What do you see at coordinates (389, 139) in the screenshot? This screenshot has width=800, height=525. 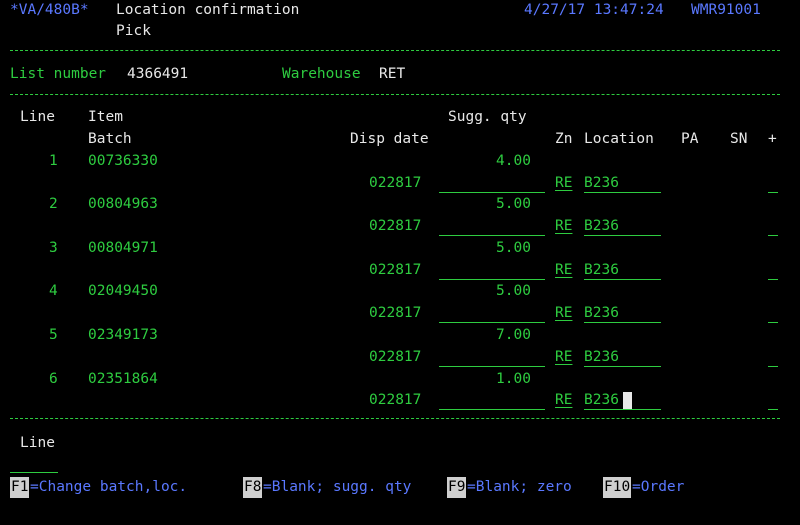 I see `col-disp-date: Disp date` at bounding box center [389, 139].